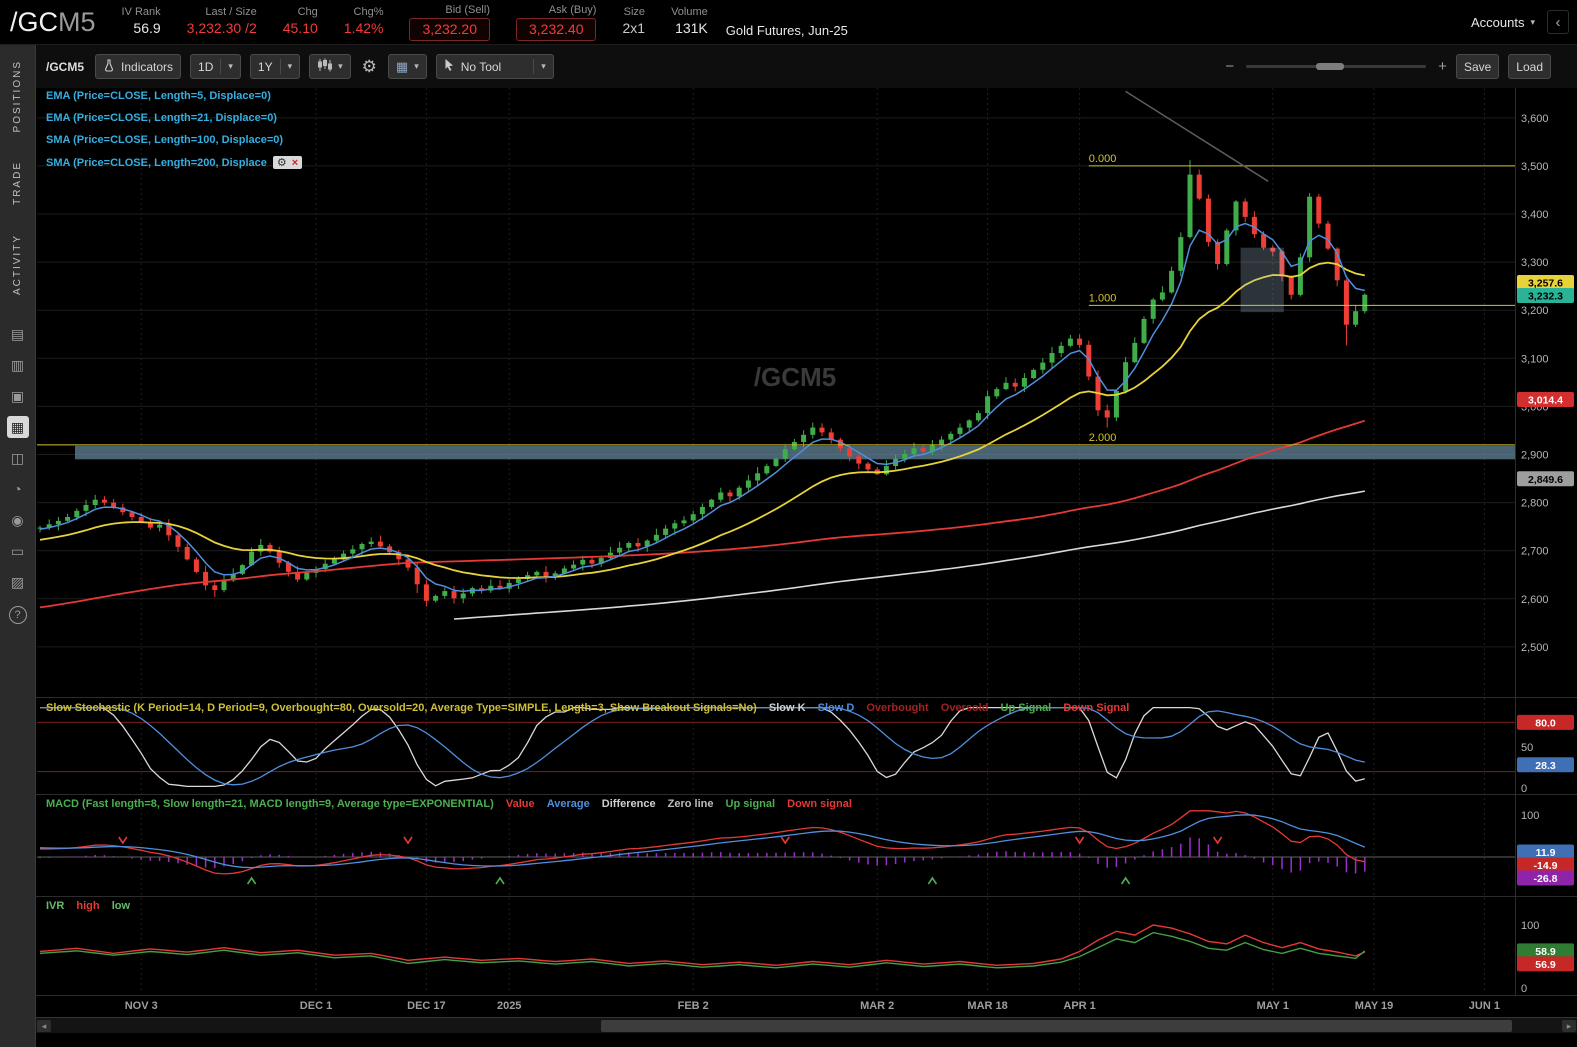  What do you see at coordinates (138, 66) in the screenshot?
I see `indicators-button: Indicators` at bounding box center [138, 66].